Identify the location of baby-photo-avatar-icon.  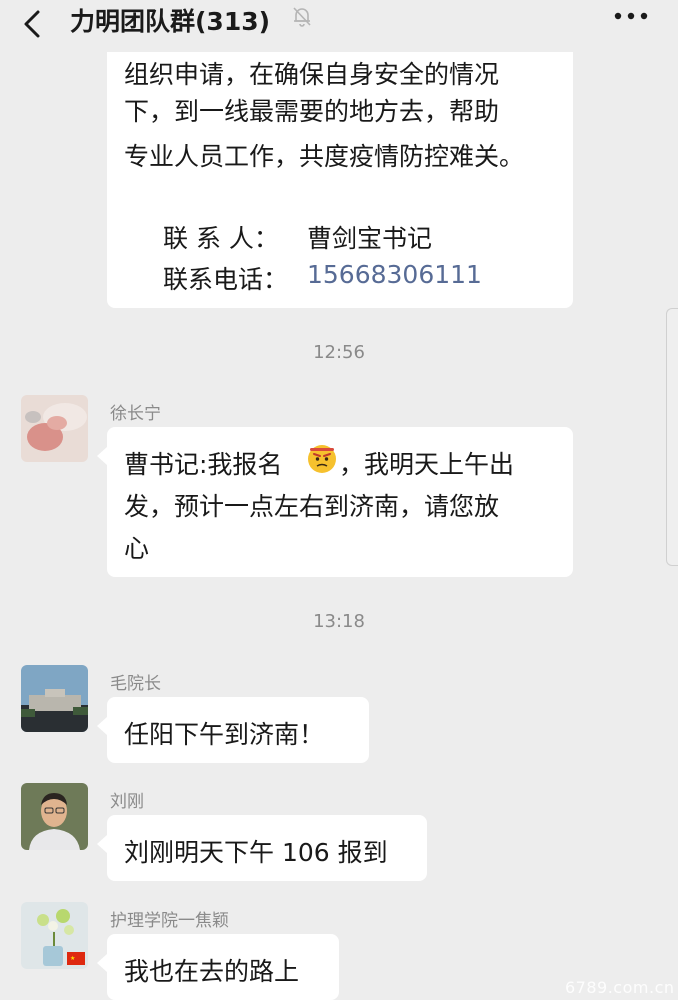
(54, 428).